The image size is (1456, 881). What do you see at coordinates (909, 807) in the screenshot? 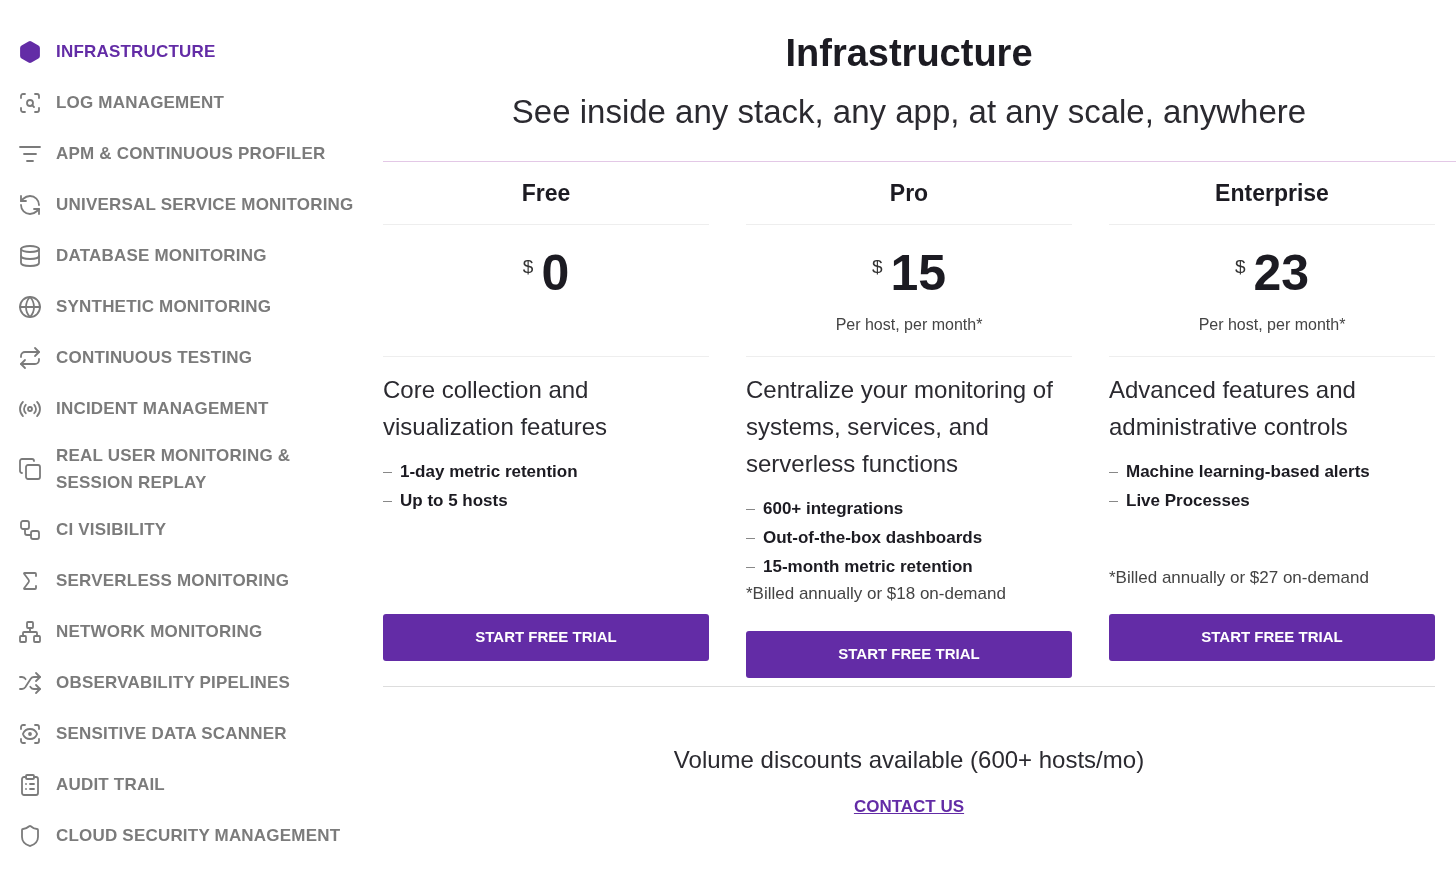
I see `contact-link: CONTACT US` at bounding box center [909, 807].